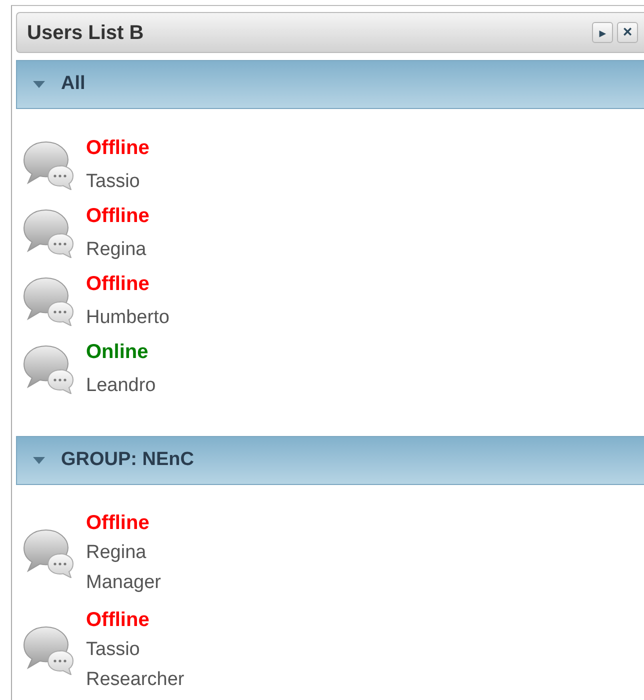 The height and width of the screenshot is (700, 644). I want to click on user-status: Online, so click(118, 352).